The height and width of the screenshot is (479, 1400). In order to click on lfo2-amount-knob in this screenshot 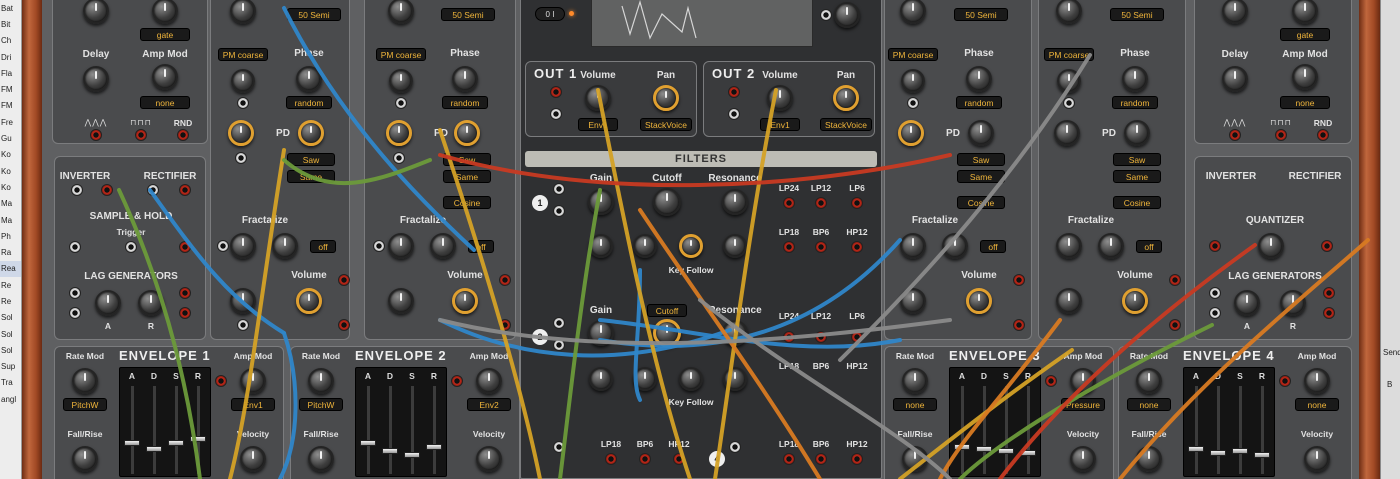, I will do `click(1305, 12)`.